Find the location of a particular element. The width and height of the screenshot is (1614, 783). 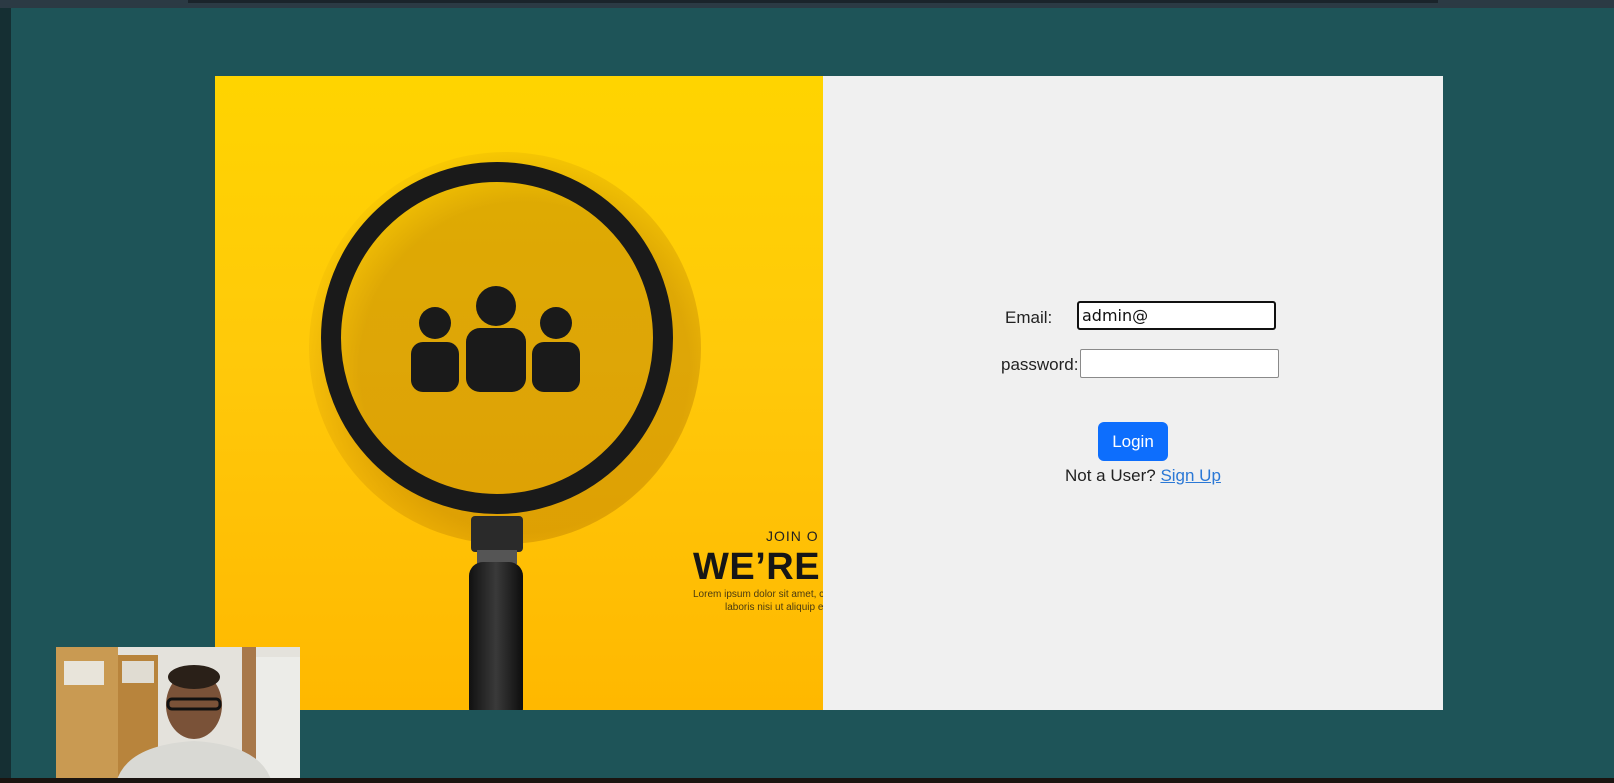

bottom-edge-strip is located at coordinates (807, 780).